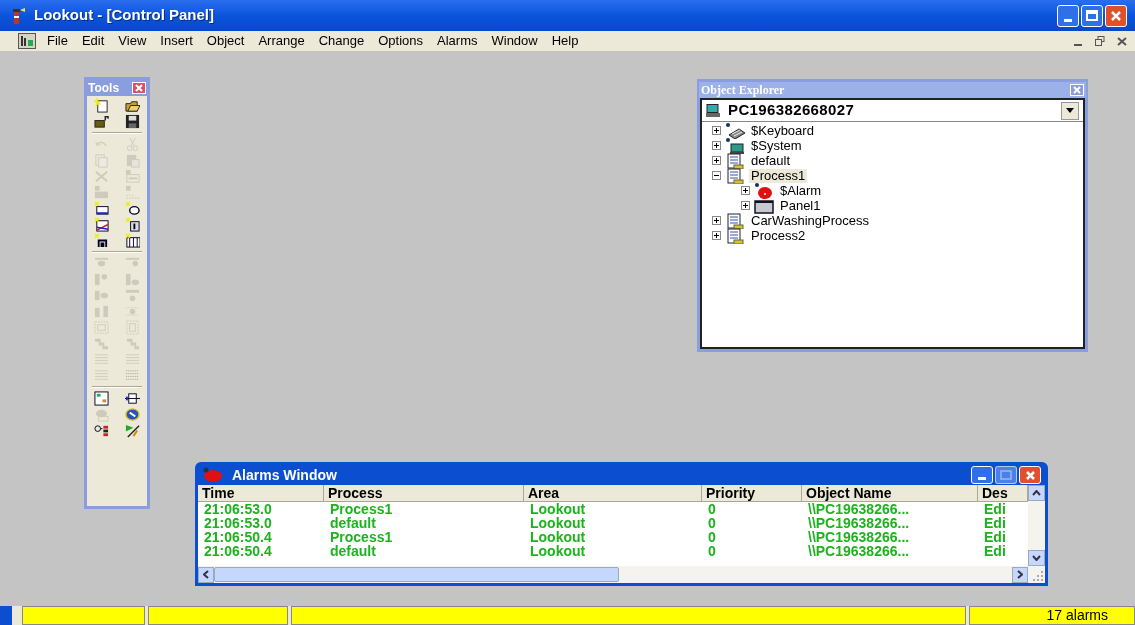 The height and width of the screenshot is (625, 1135). I want to click on menu-item: Arrange, so click(281, 41).